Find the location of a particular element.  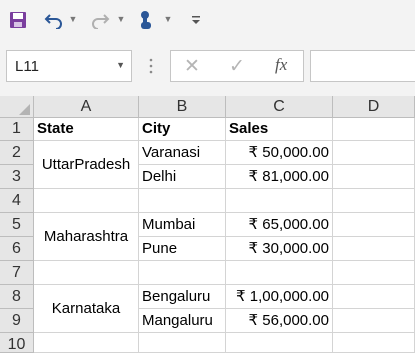

cell-b8: Bengaluru is located at coordinates (182, 297).